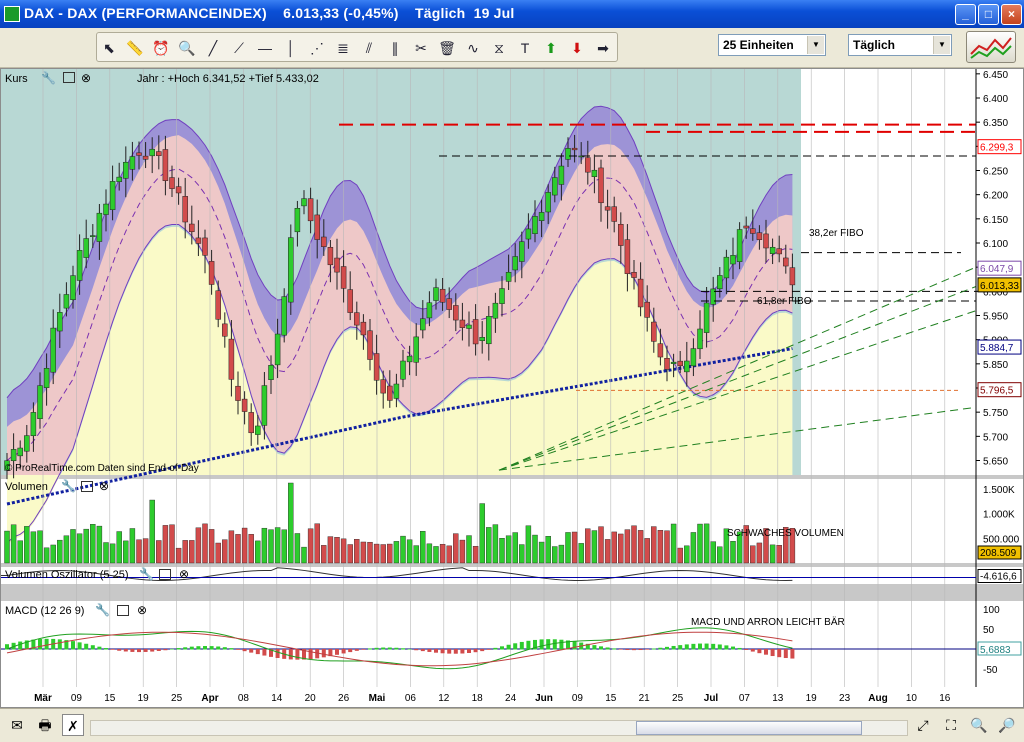 This screenshot has width=1024, height=742. Describe the element at coordinates (577, 48) in the screenshot. I see `arrow-down-icon: ⬇` at that location.